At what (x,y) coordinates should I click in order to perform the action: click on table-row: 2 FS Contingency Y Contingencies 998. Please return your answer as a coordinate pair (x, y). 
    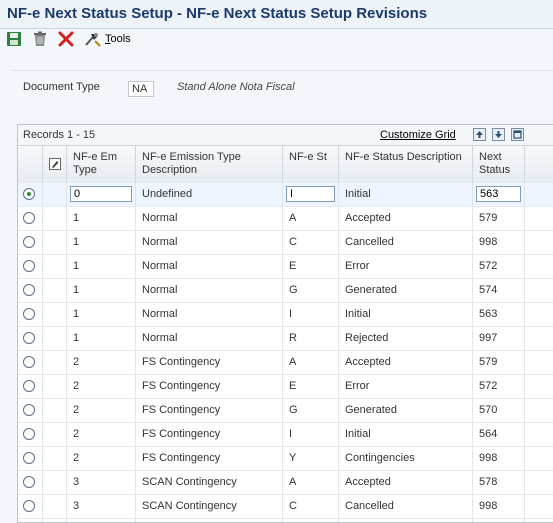
    Looking at the image, I should click on (285, 459).